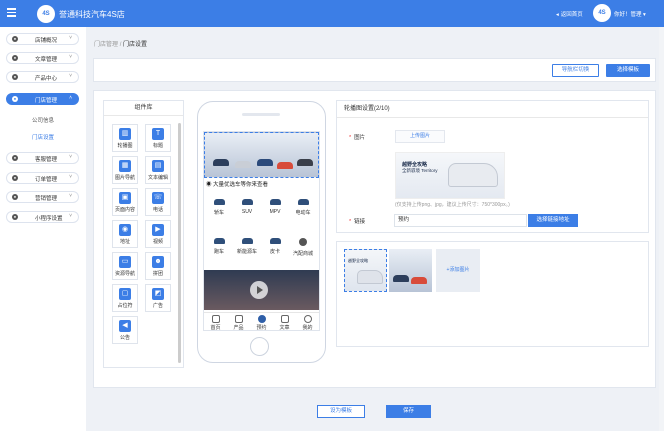  I want to click on widget-image-nav: ▦ 图片导航, so click(125, 170).